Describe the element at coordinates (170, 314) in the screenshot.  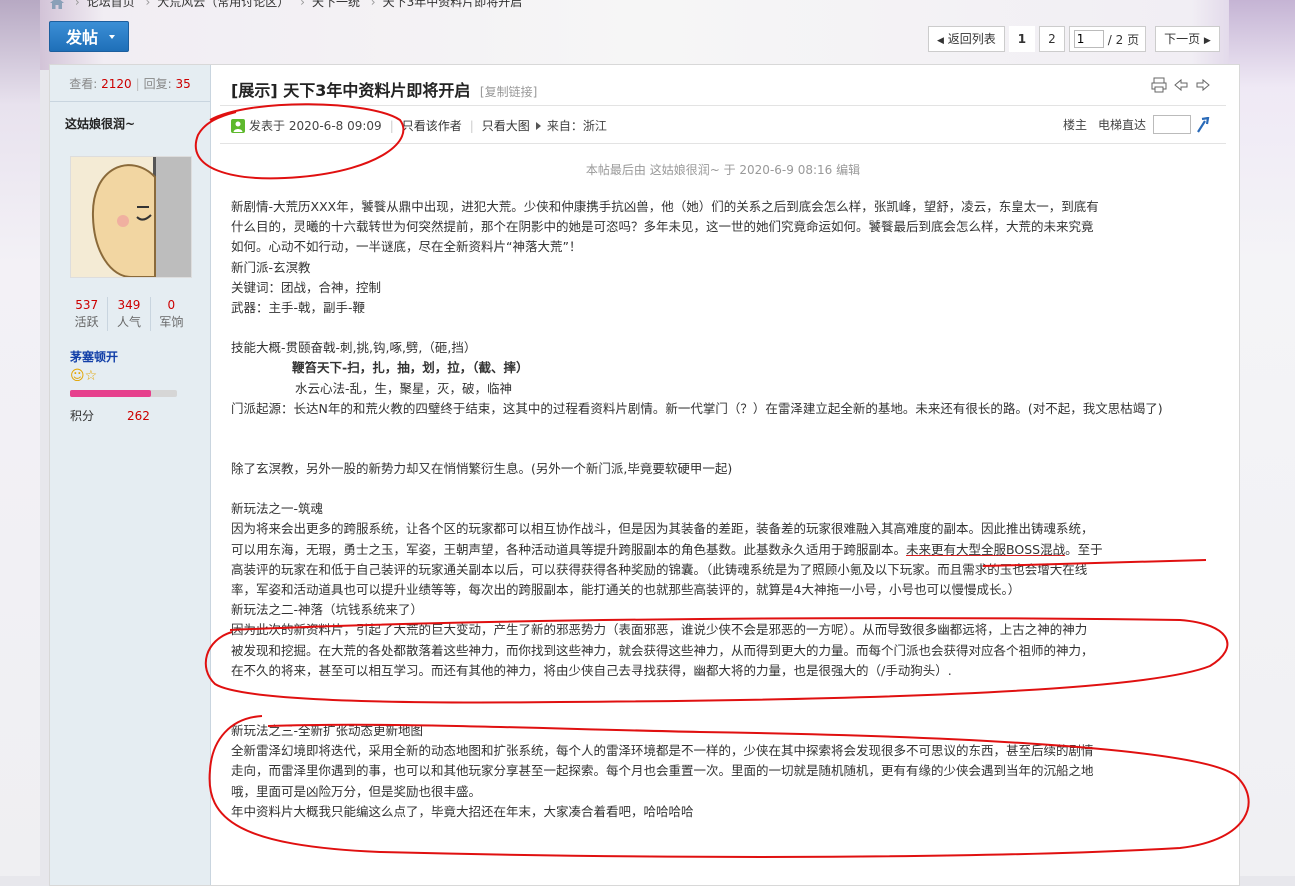
I see `stat-funds: 0 军饷` at that location.